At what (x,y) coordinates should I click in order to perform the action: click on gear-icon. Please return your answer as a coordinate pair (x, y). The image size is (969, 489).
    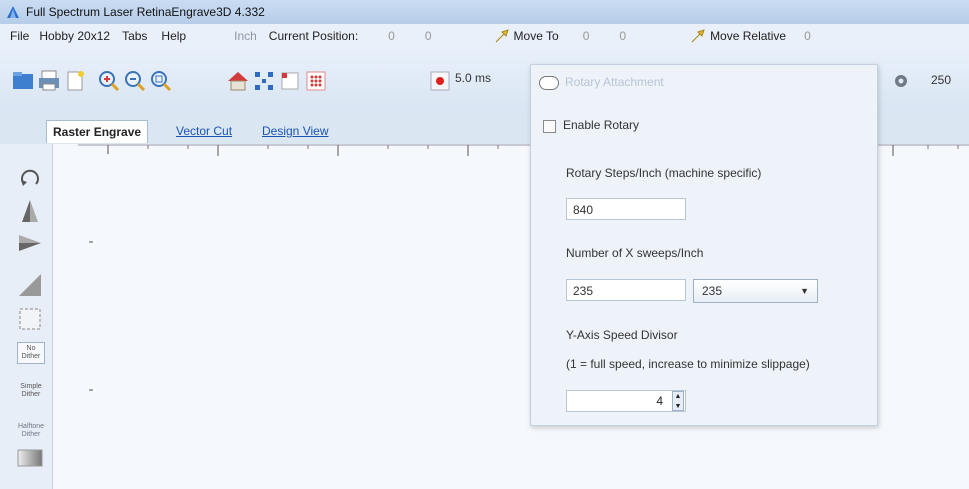
    Looking at the image, I should click on (901, 81).